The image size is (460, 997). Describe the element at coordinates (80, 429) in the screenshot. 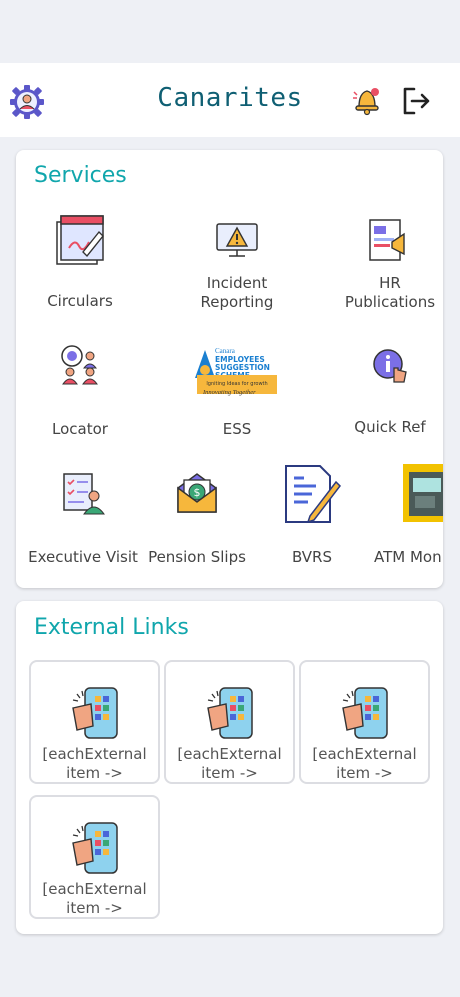

I see `service-label: Locator` at that location.